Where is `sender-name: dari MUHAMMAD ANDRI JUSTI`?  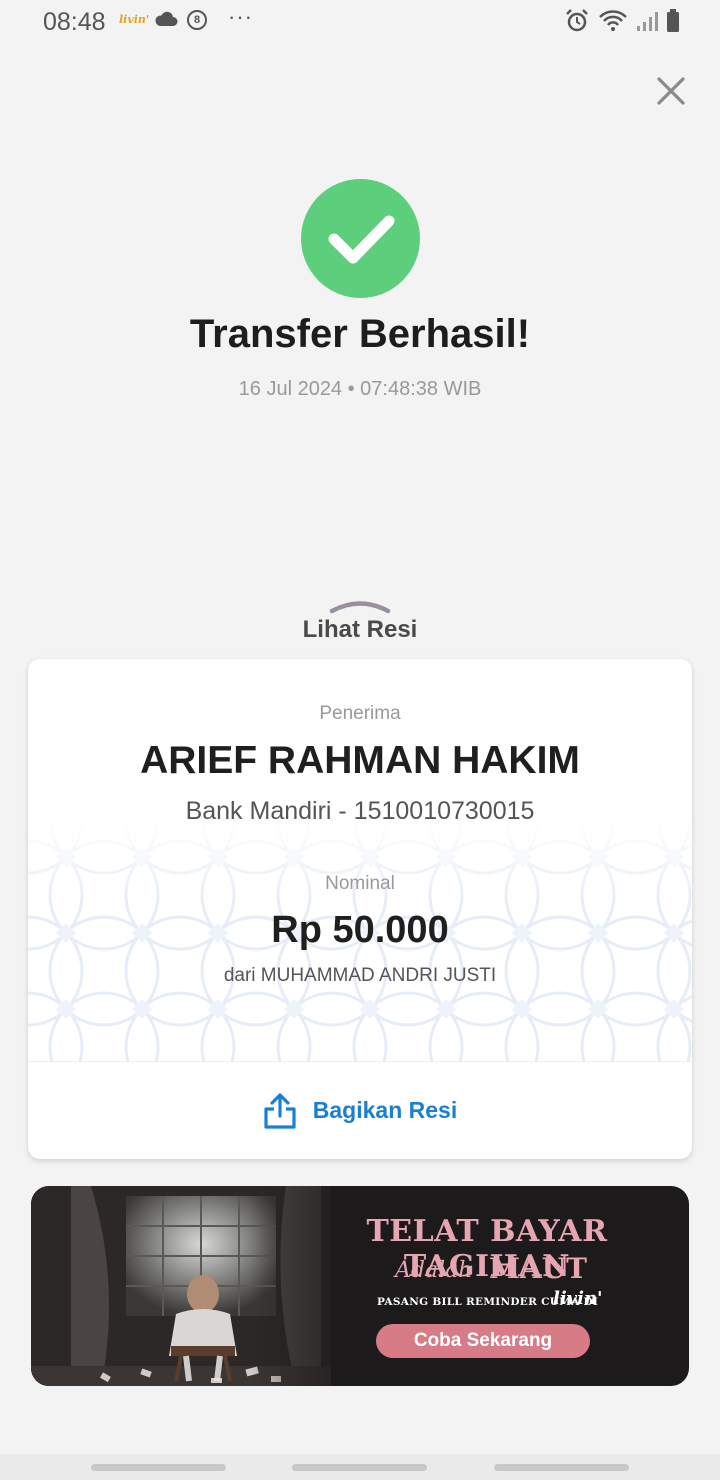 sender-name: dari MUHAMMAD ANDRI JUSTI is located at coordinates (360, 975).